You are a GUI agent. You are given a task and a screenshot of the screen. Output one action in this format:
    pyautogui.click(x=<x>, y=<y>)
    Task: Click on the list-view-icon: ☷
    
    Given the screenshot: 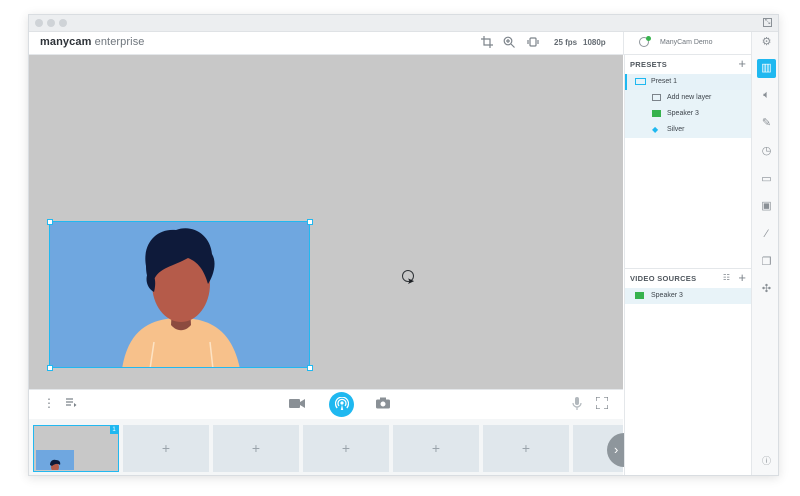 What is the action you would take?
    pyautogui.click(x=726, y=277)
    